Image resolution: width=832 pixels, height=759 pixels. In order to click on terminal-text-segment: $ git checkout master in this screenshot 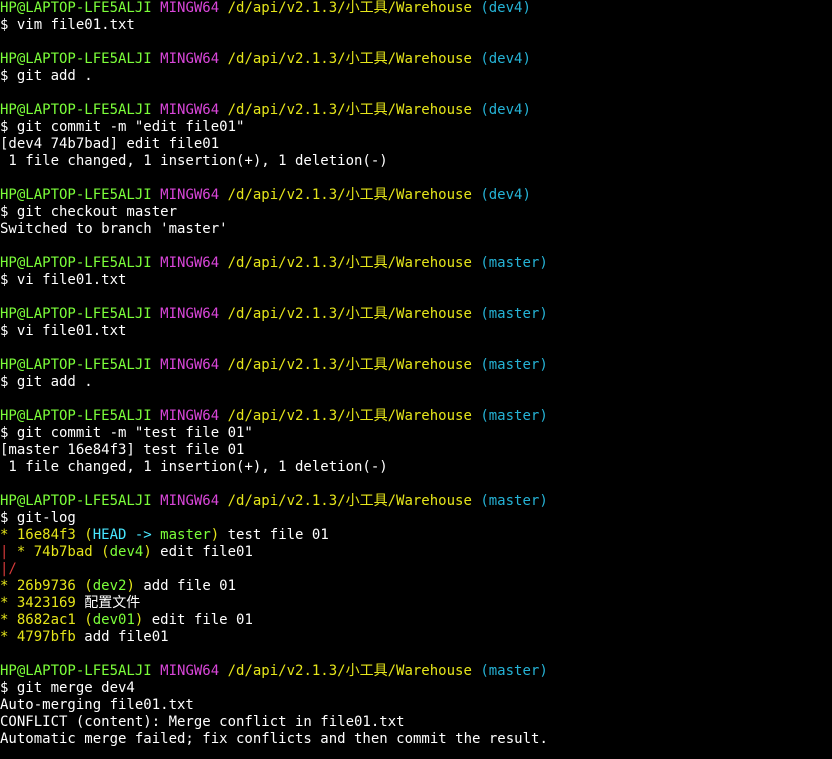, I will do `click(89, 212)`.